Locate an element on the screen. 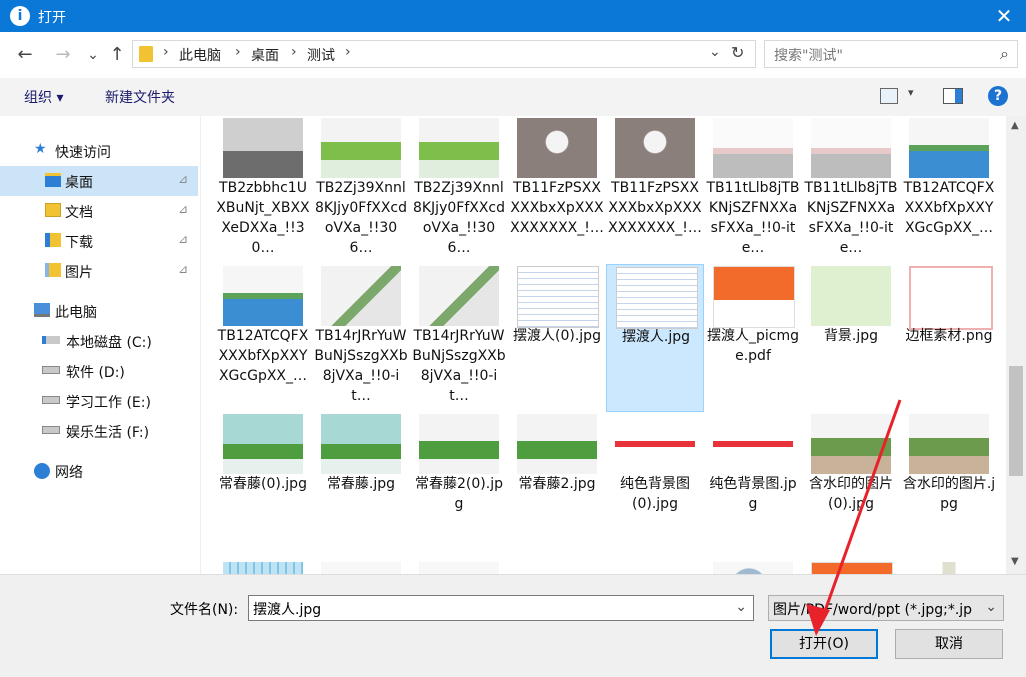 This screenshot has width=1026, height=677. filename-label: 文件名(N): is located at coordinates (204, 610).